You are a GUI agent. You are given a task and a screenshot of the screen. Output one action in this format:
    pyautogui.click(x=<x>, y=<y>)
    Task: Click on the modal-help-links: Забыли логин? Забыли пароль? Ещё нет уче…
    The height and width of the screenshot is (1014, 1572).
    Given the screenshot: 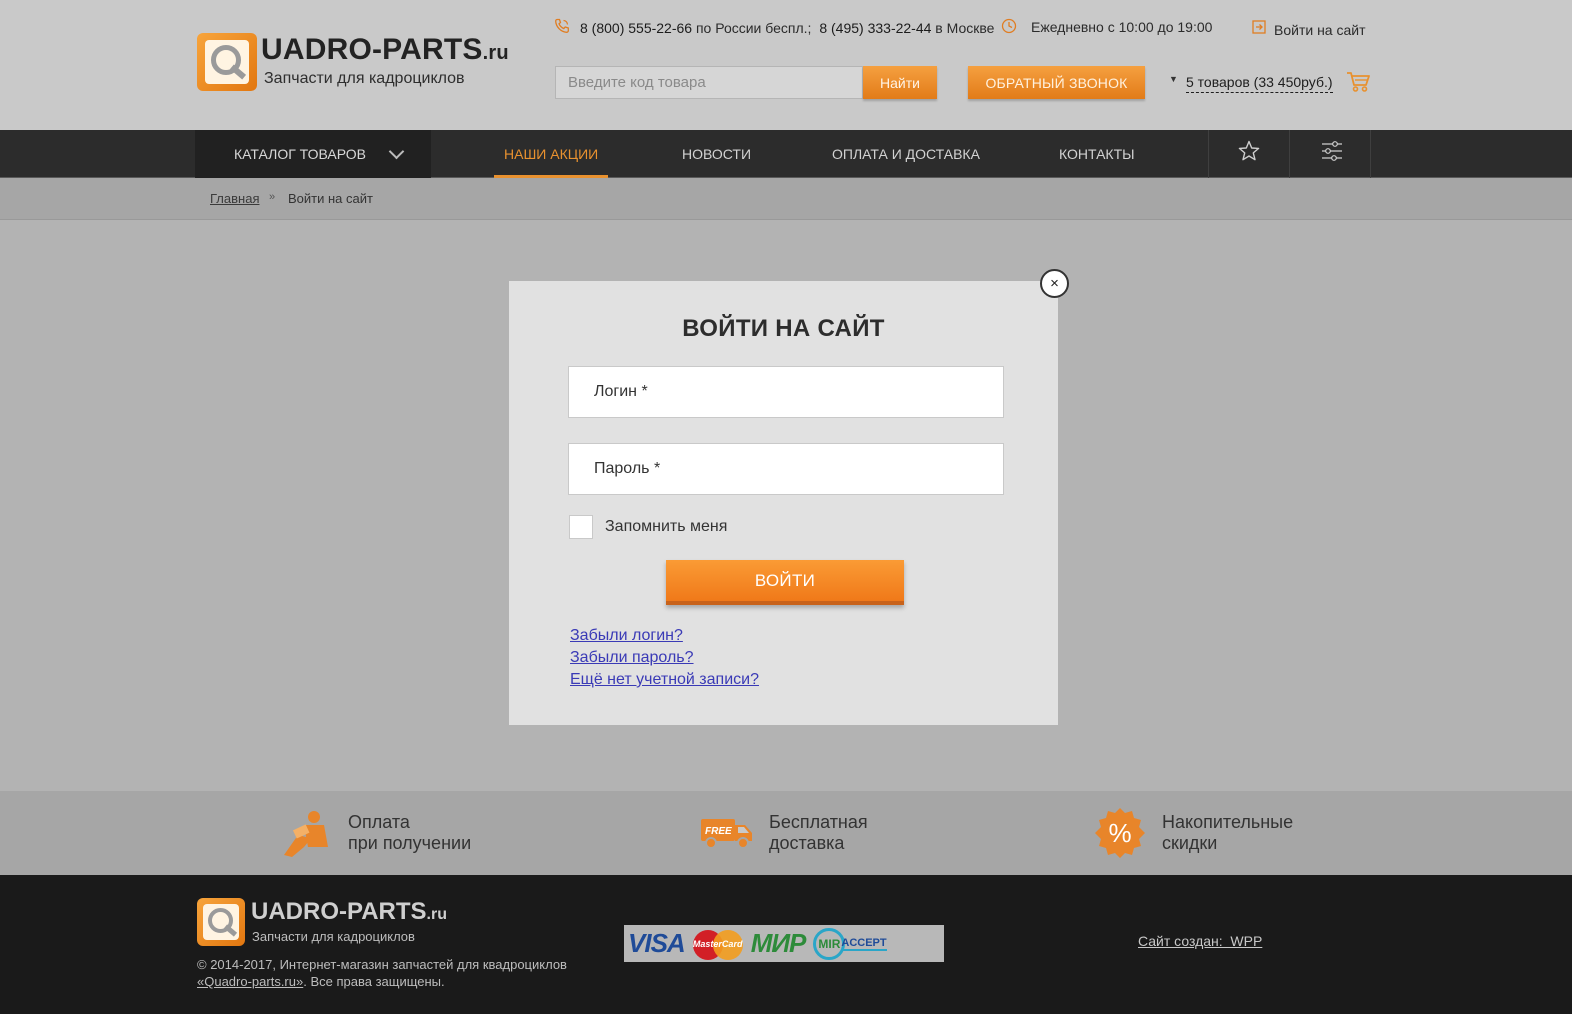 What is the action you would take?
    pyautogui.click(x=664, y=658)
    